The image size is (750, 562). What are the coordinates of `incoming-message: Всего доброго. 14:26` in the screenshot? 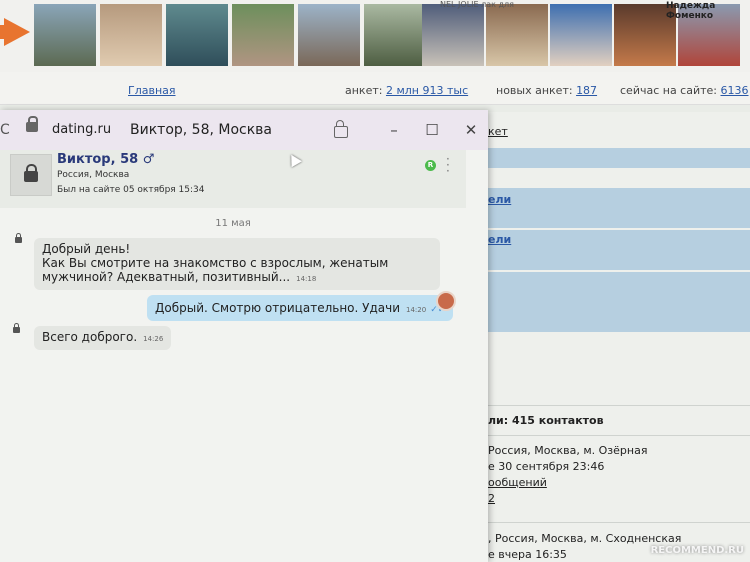 It's located at (103, 338).